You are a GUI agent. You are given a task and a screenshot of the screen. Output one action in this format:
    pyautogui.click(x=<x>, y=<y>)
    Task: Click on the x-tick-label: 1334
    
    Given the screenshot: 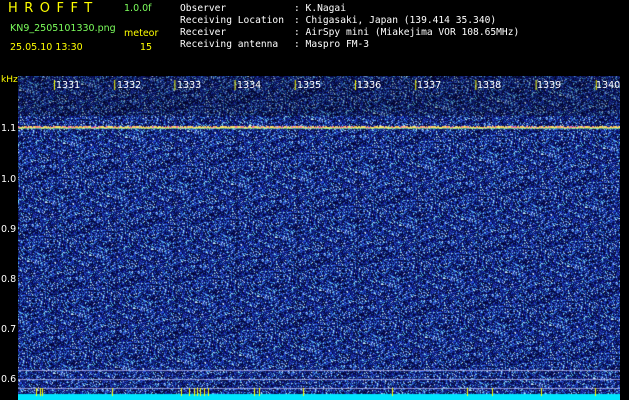 What is the action you would take?
    pyautogui.click(x=249, y=85)
    